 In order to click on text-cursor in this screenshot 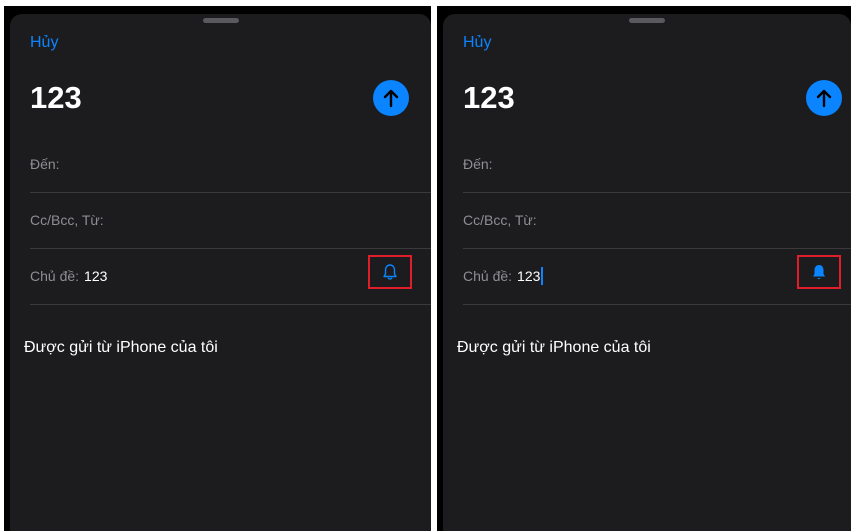, I will do `click(542, 276)`.